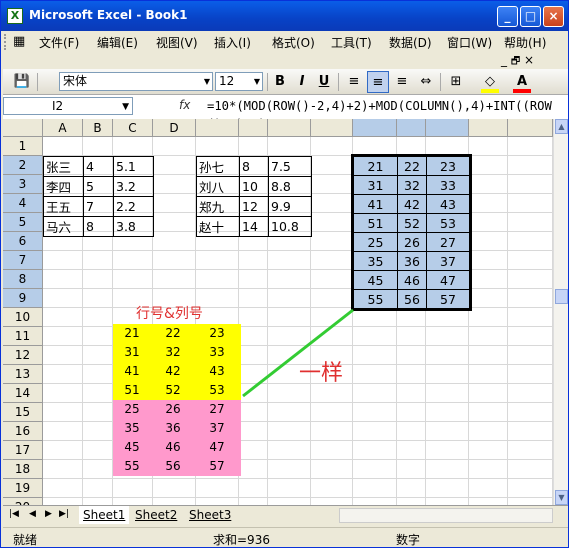 Image resolution: width=569 pixels, height=548 pixels. What do you see at coordinates (14, 514) in the screenshot?
I see `first-sheet-icon: |◀` at bounding box center [14, 514].